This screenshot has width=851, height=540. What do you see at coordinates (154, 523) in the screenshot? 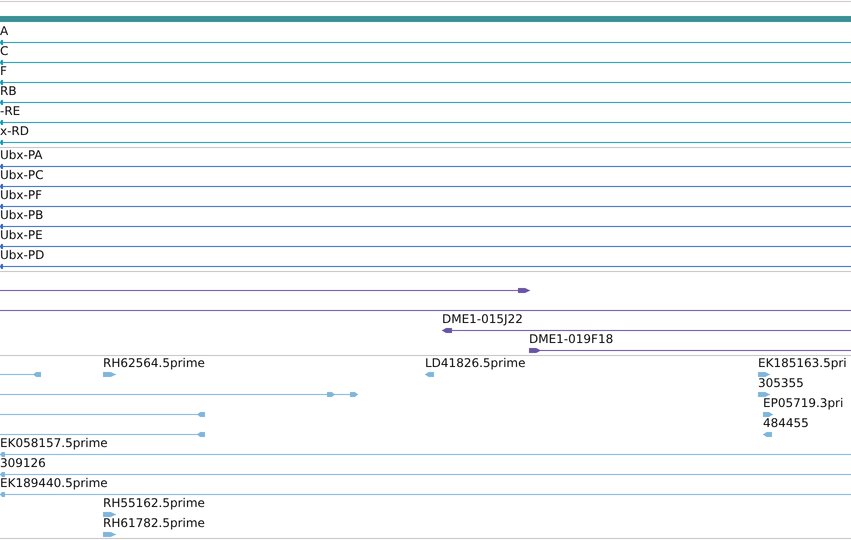
I see `feature-label: RH61782.5prime` at bounding box center [154, 523].